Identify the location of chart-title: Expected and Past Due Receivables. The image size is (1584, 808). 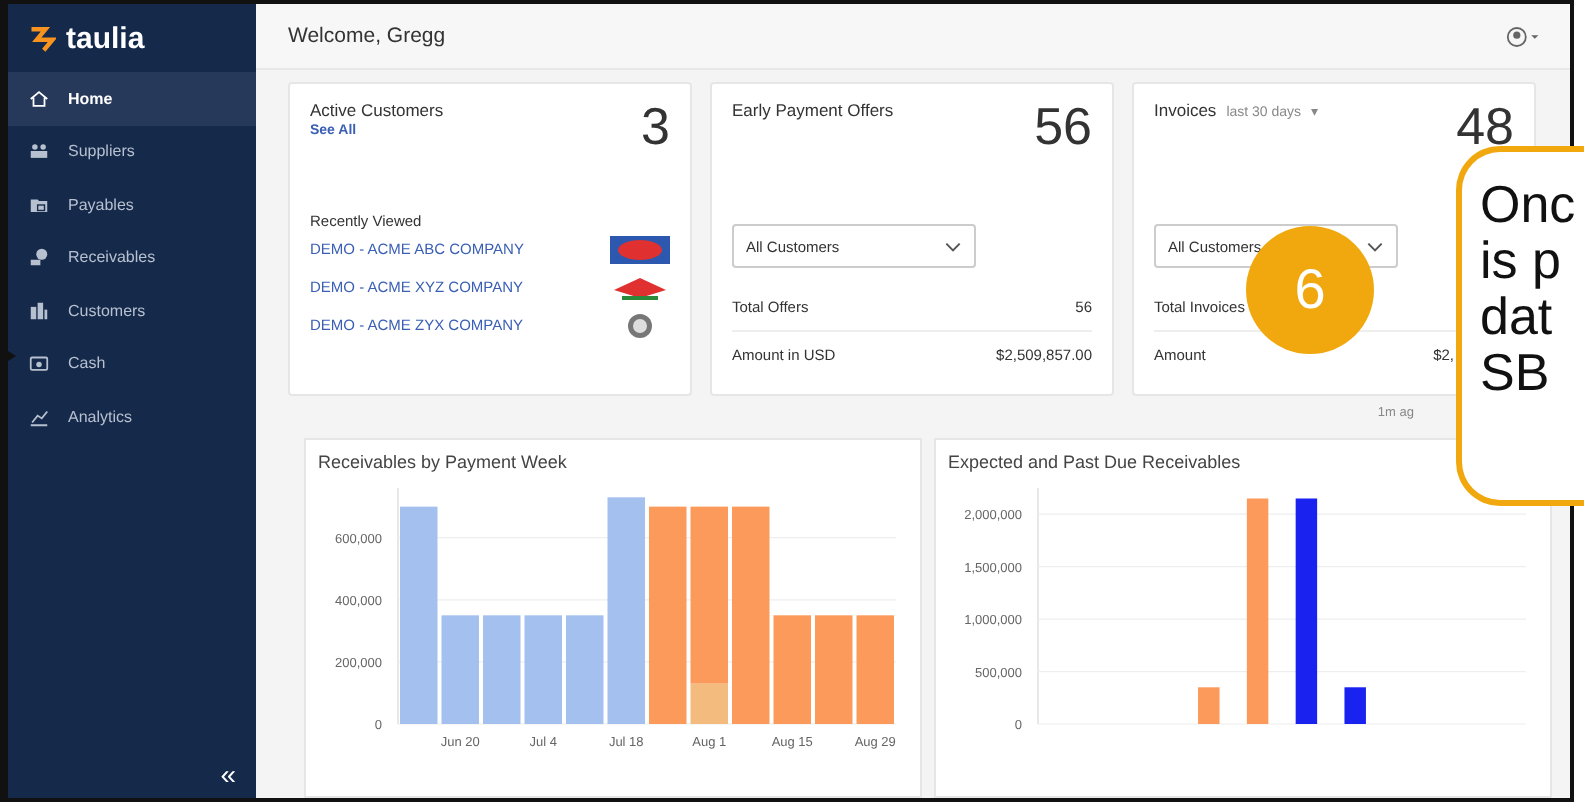
(1095, 462).